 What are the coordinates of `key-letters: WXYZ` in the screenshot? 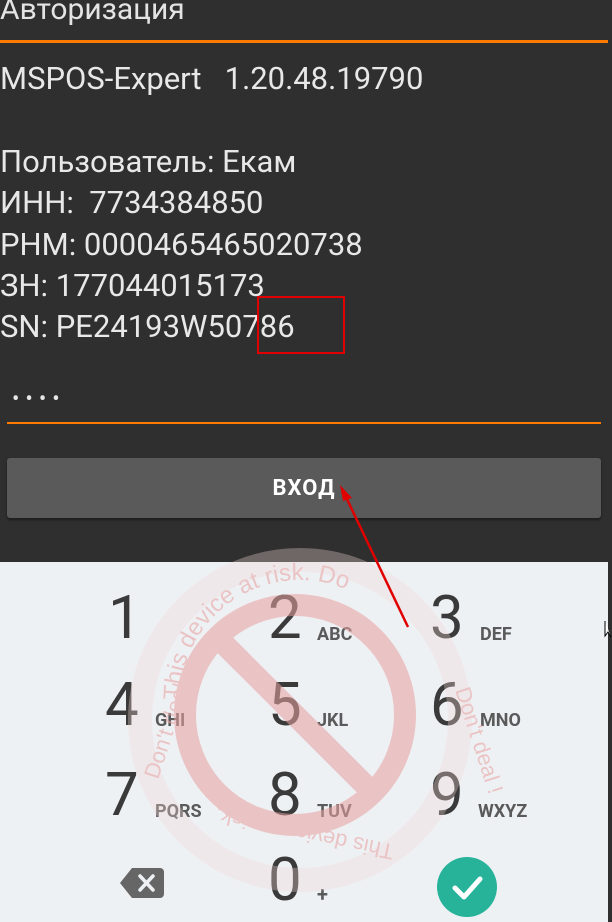 It's located at (503, 811).